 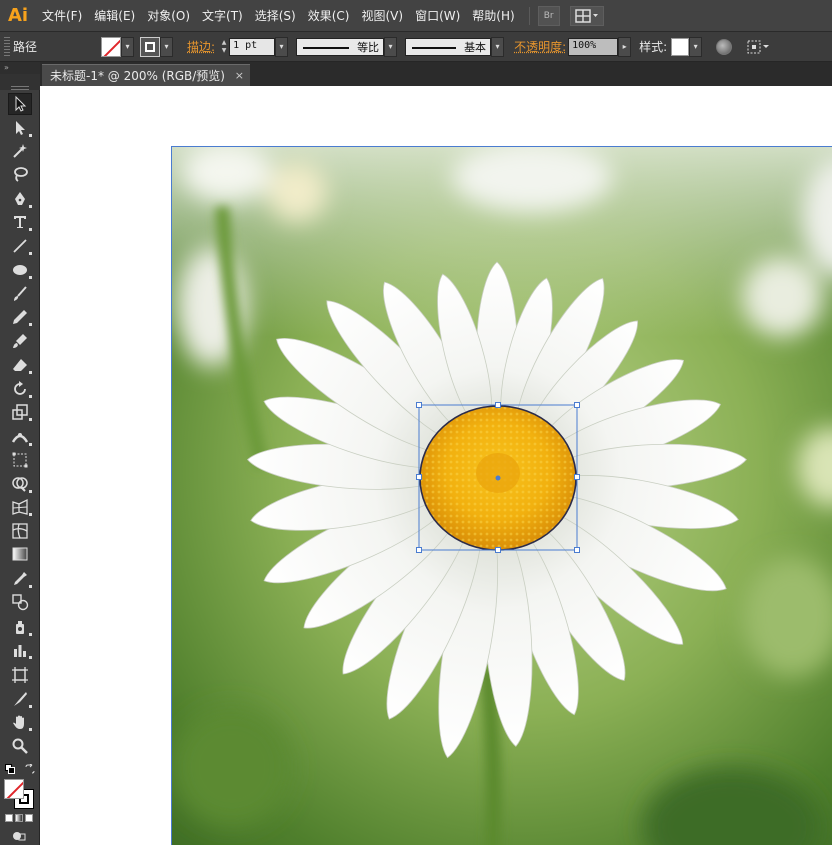 I want to click on stroke-label: 描边:, so click(x=201, y=46).